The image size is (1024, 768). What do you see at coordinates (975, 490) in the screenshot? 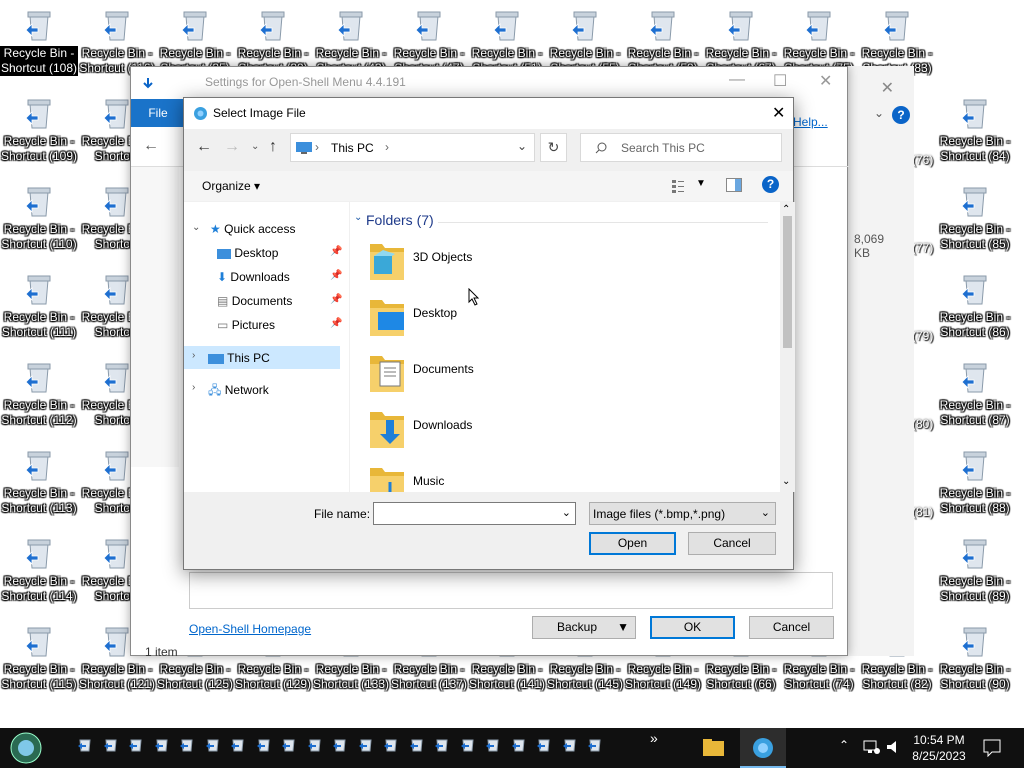
I see `desktop-shortcut: Recycle Bin - Shortcut (88)` at bounding box center [975, 490].